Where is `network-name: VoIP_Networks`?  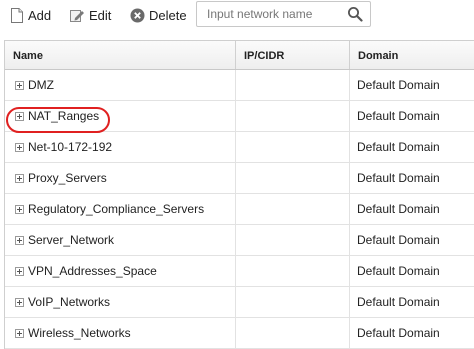
network-name: VoIP_Networks is located at coordinates (69, 302).